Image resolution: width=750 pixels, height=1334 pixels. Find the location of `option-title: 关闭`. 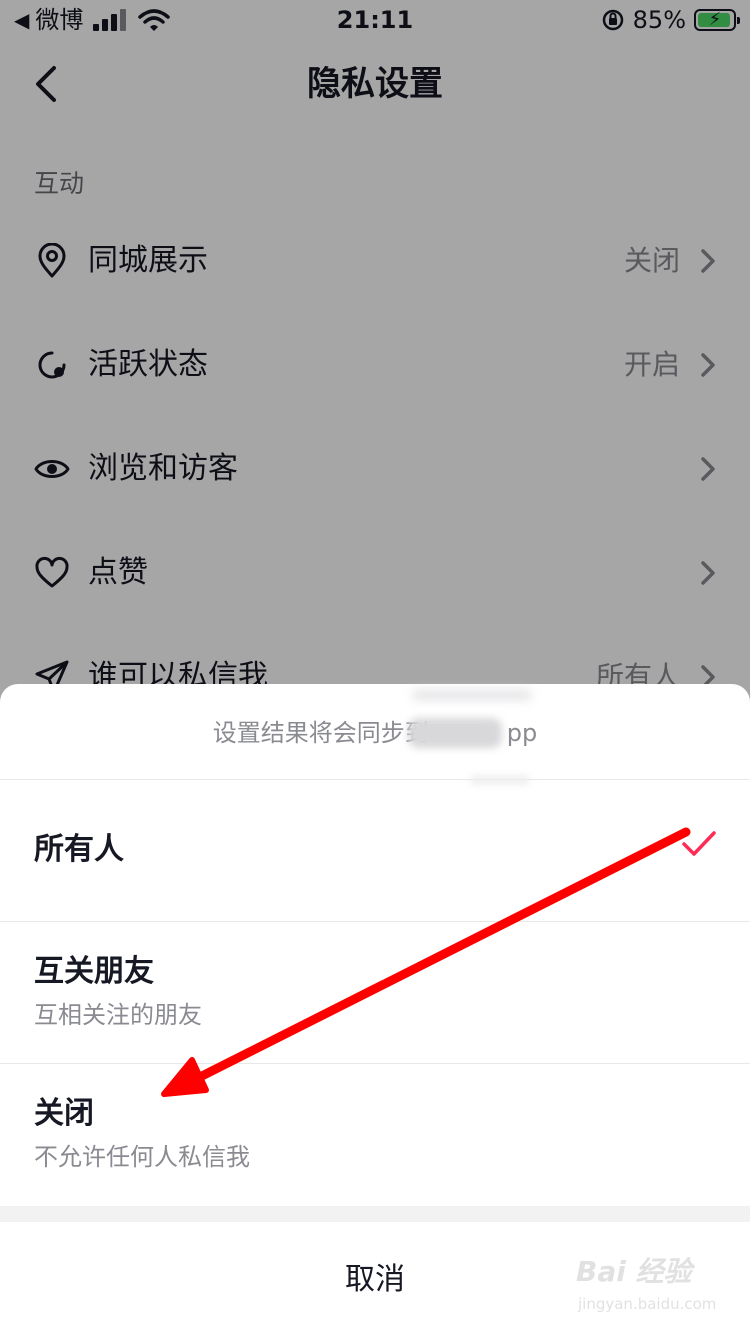

option-title: 关闭 is located at coordinates (64, 1113).